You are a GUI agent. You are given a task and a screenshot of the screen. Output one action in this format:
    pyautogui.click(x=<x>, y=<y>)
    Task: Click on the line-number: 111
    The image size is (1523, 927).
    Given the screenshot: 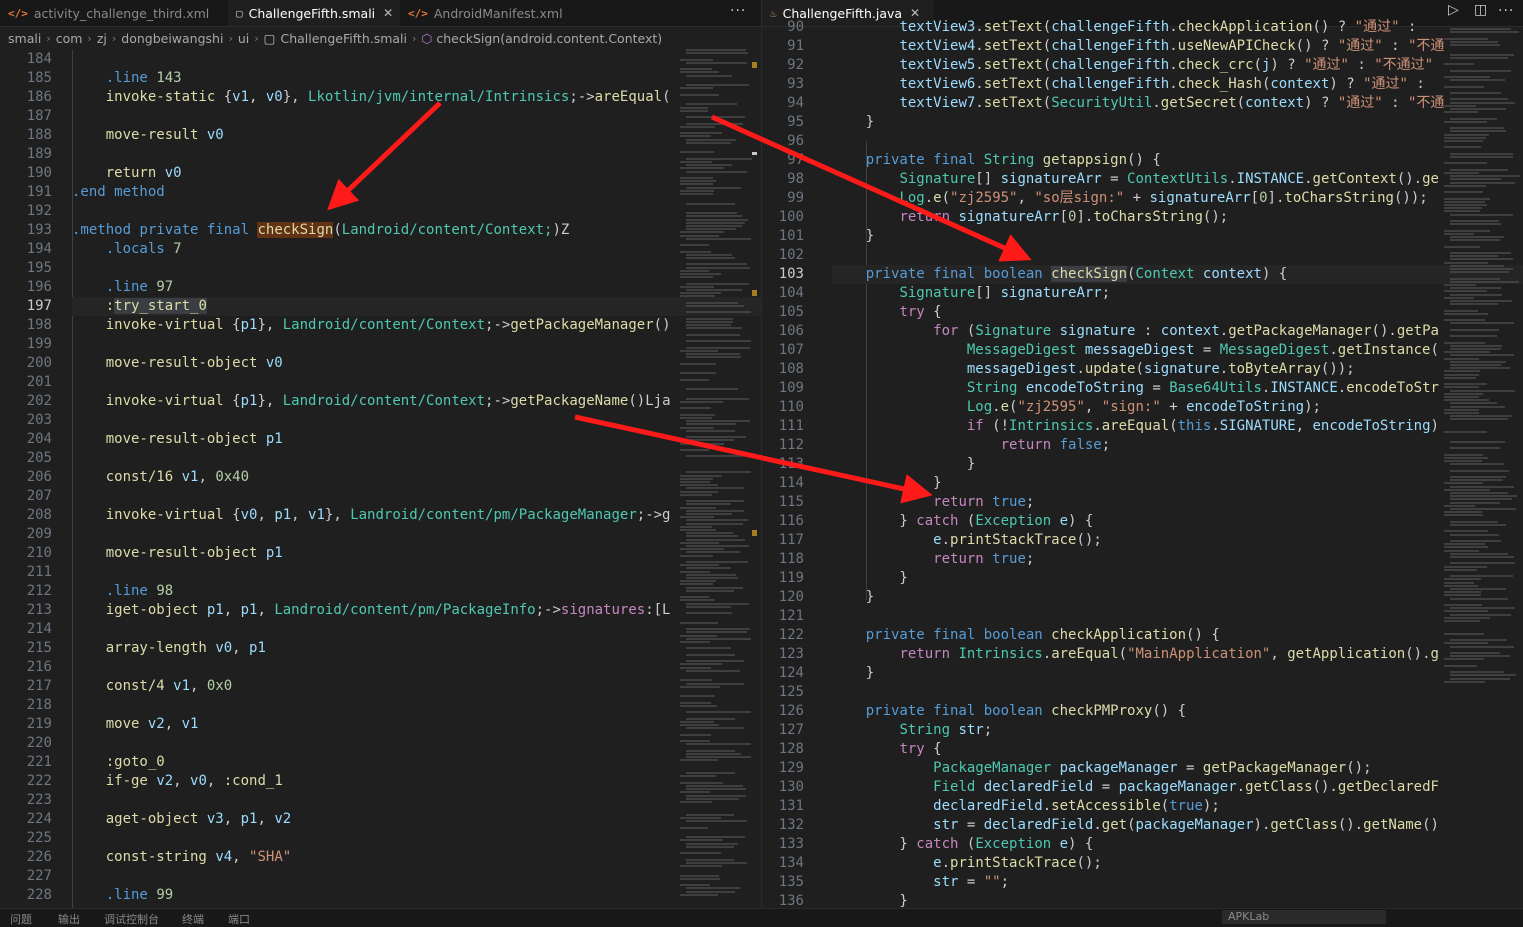 What is the action you would take?
    pyautogui.click(x=791, y=426)
    